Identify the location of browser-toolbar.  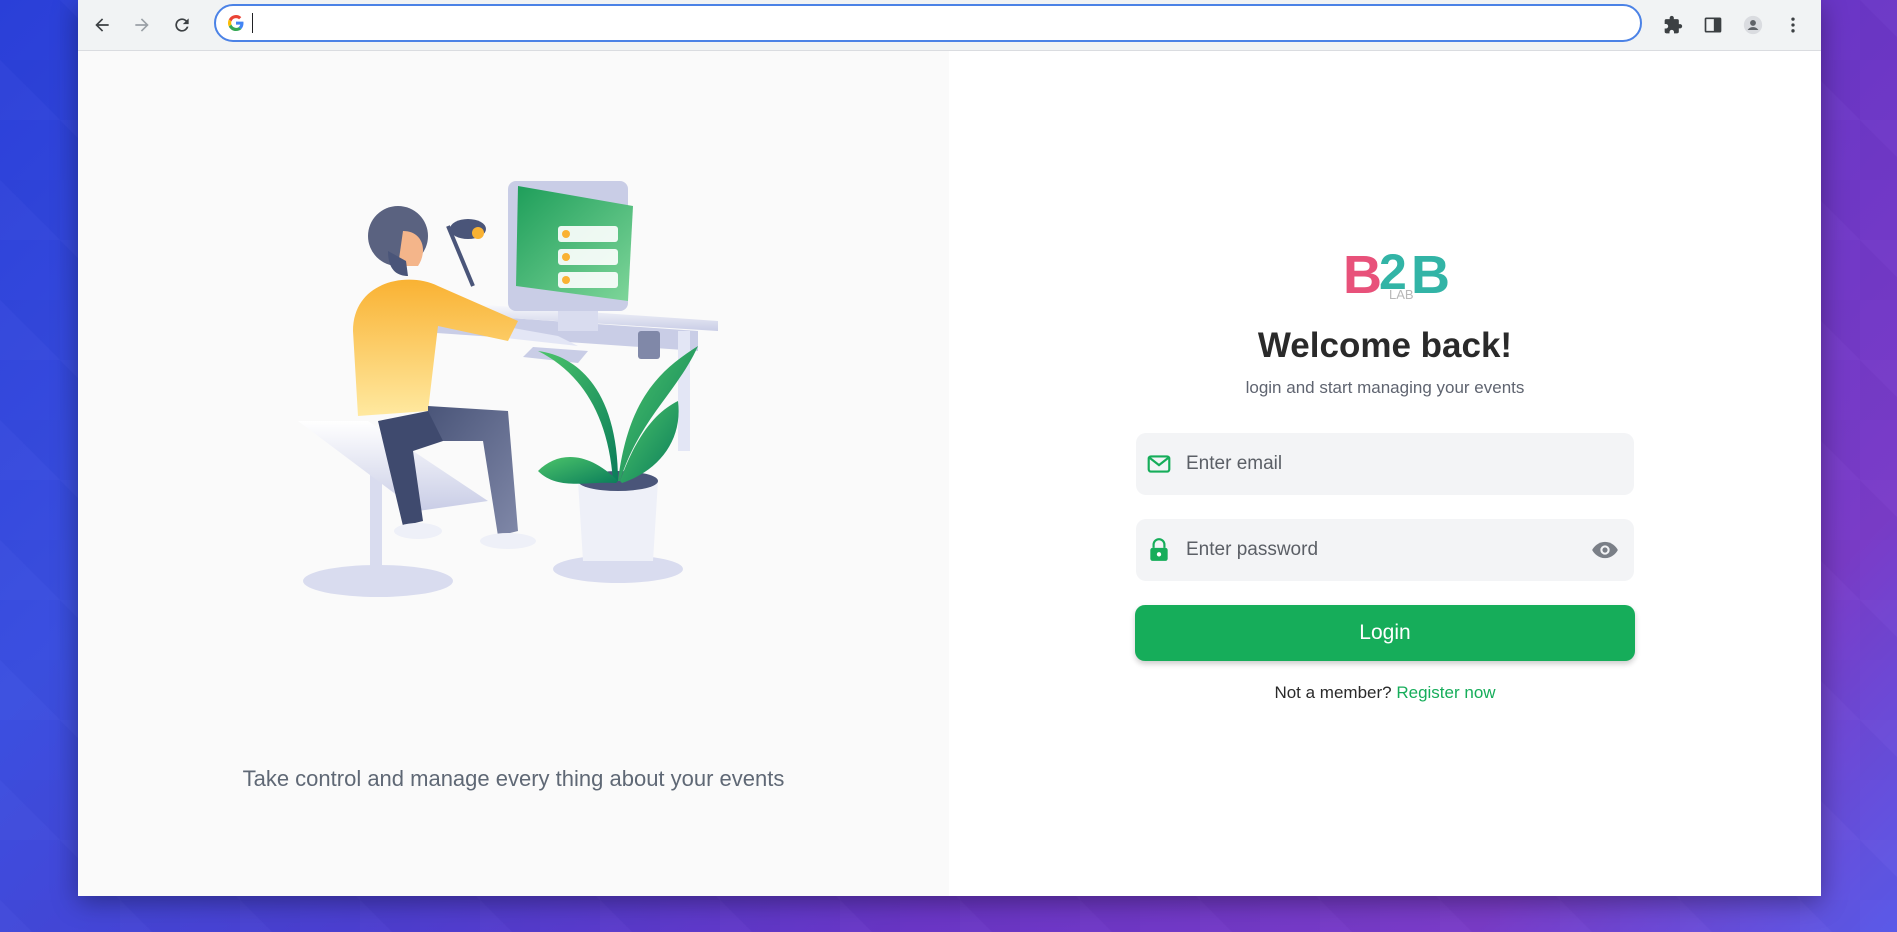
(949, 25).